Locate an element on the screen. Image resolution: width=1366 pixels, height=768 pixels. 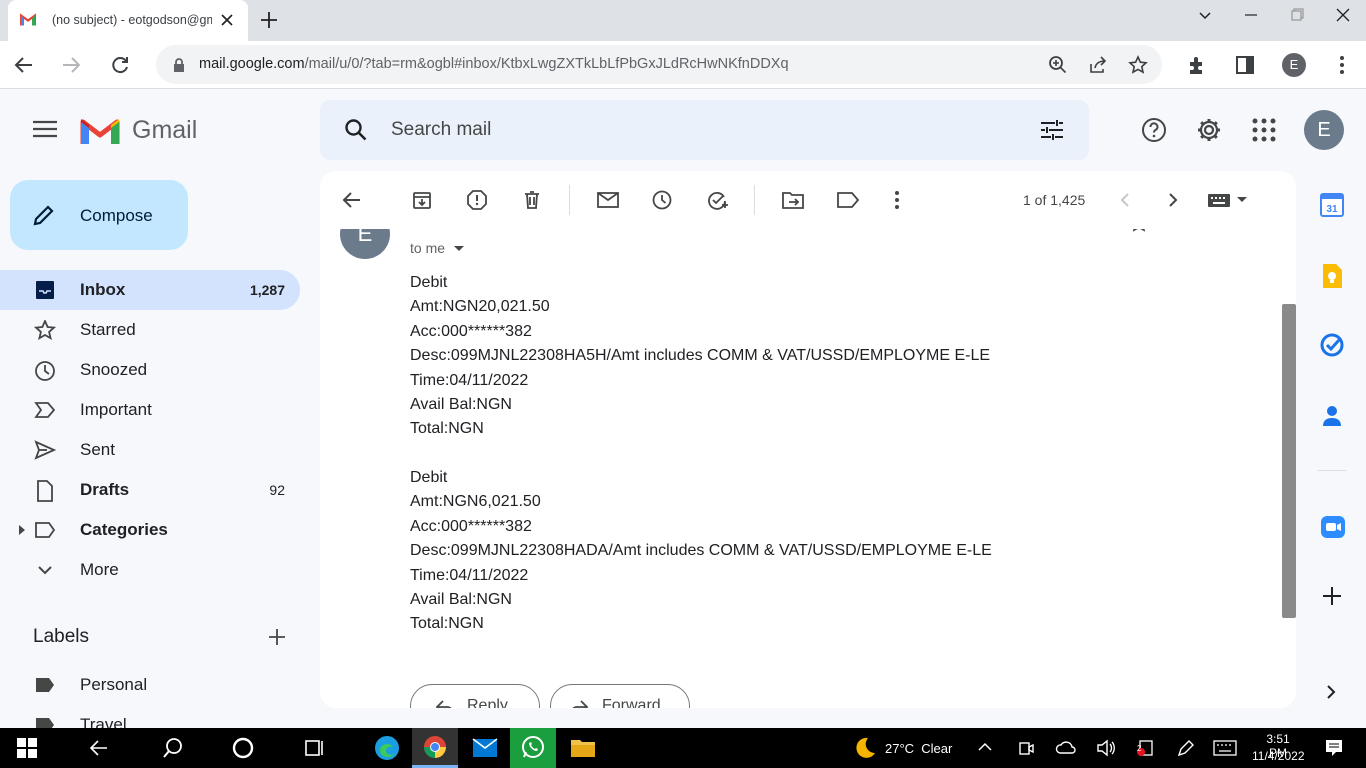
onedrive-icon is located at coordinates (1066, 748).